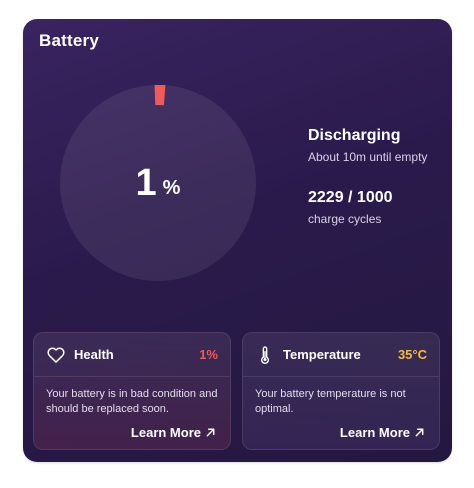  Describe the element at coordinates (322, 354) in the screenshot. I see `temperature-label: Temperature` at that location.